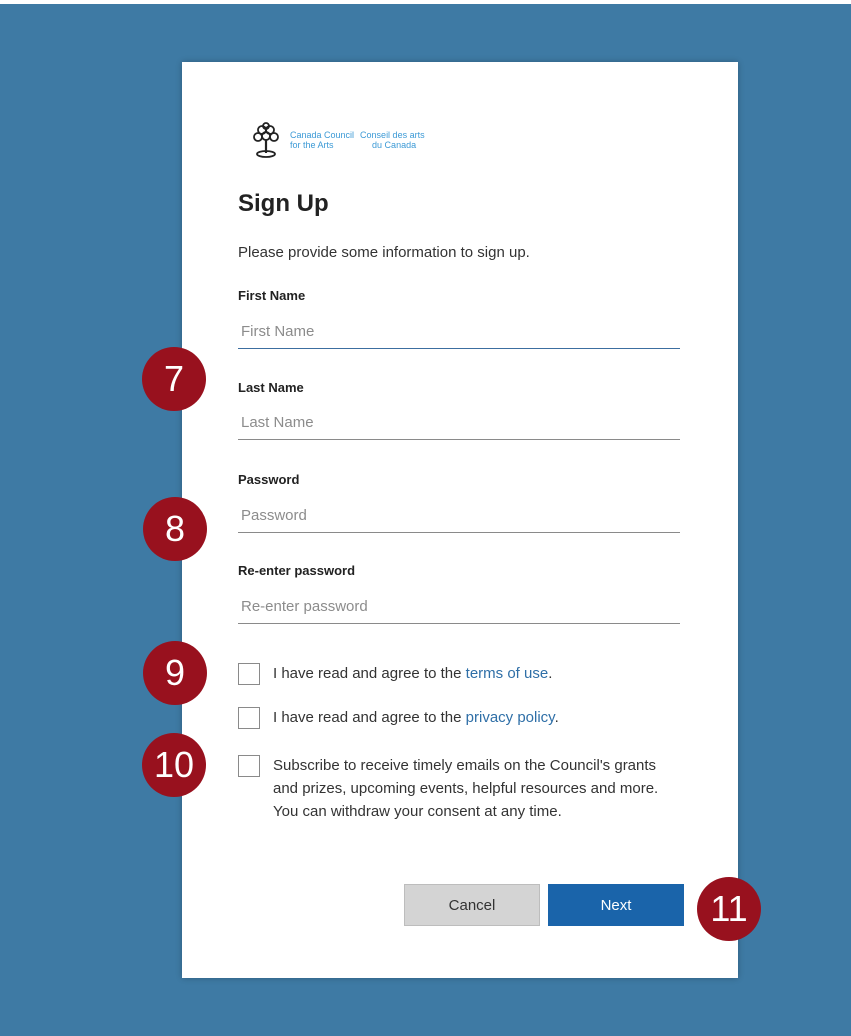 The height and width of the screenshot is (1036, 851). I want to click on password-label: Password, so click(269, 479).